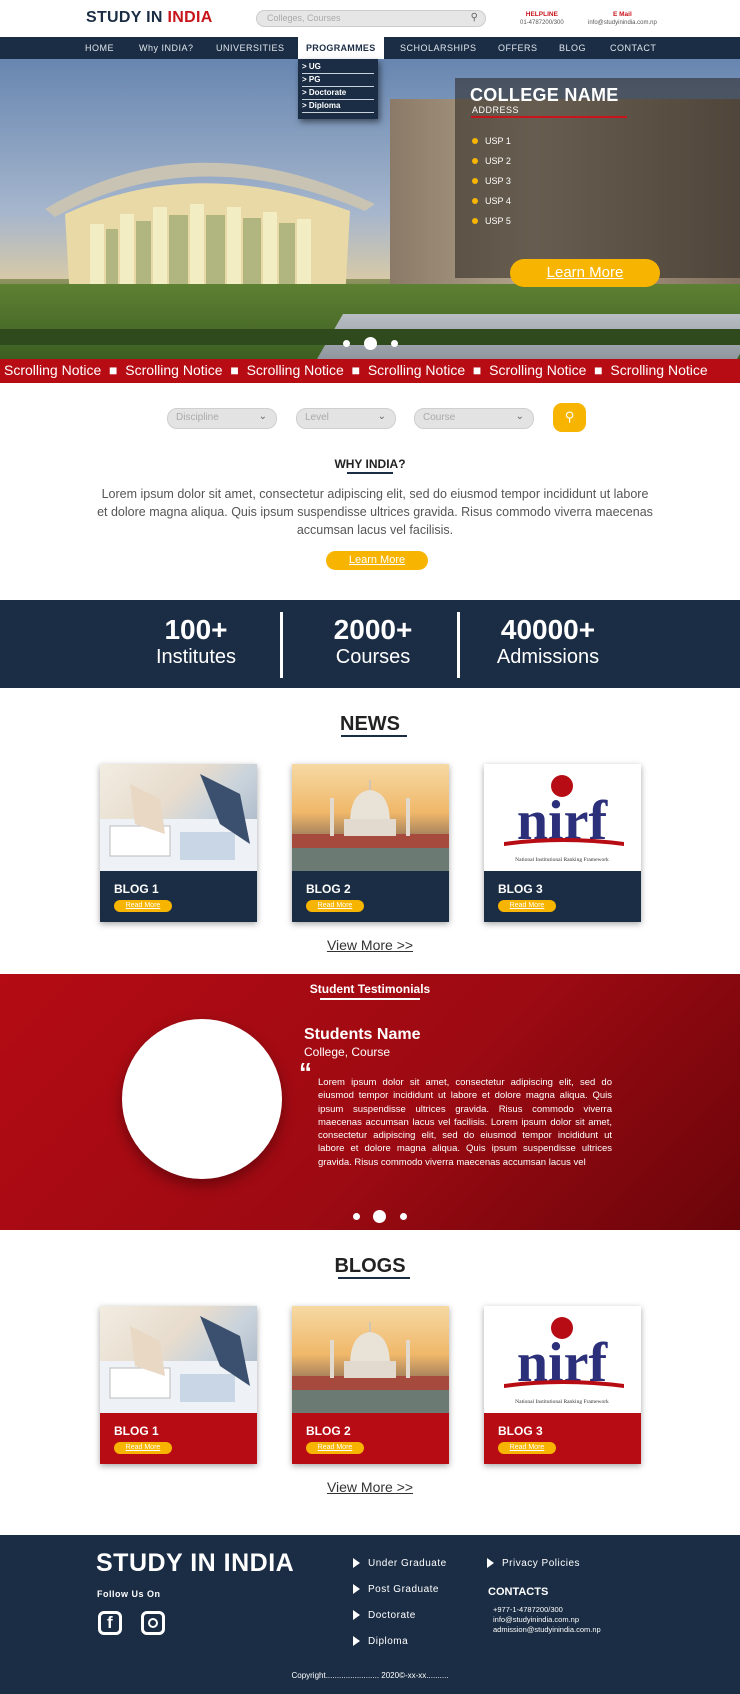  I want to click on email-contact: E Mail info@studyinindia.com.np, so click(622, 19).